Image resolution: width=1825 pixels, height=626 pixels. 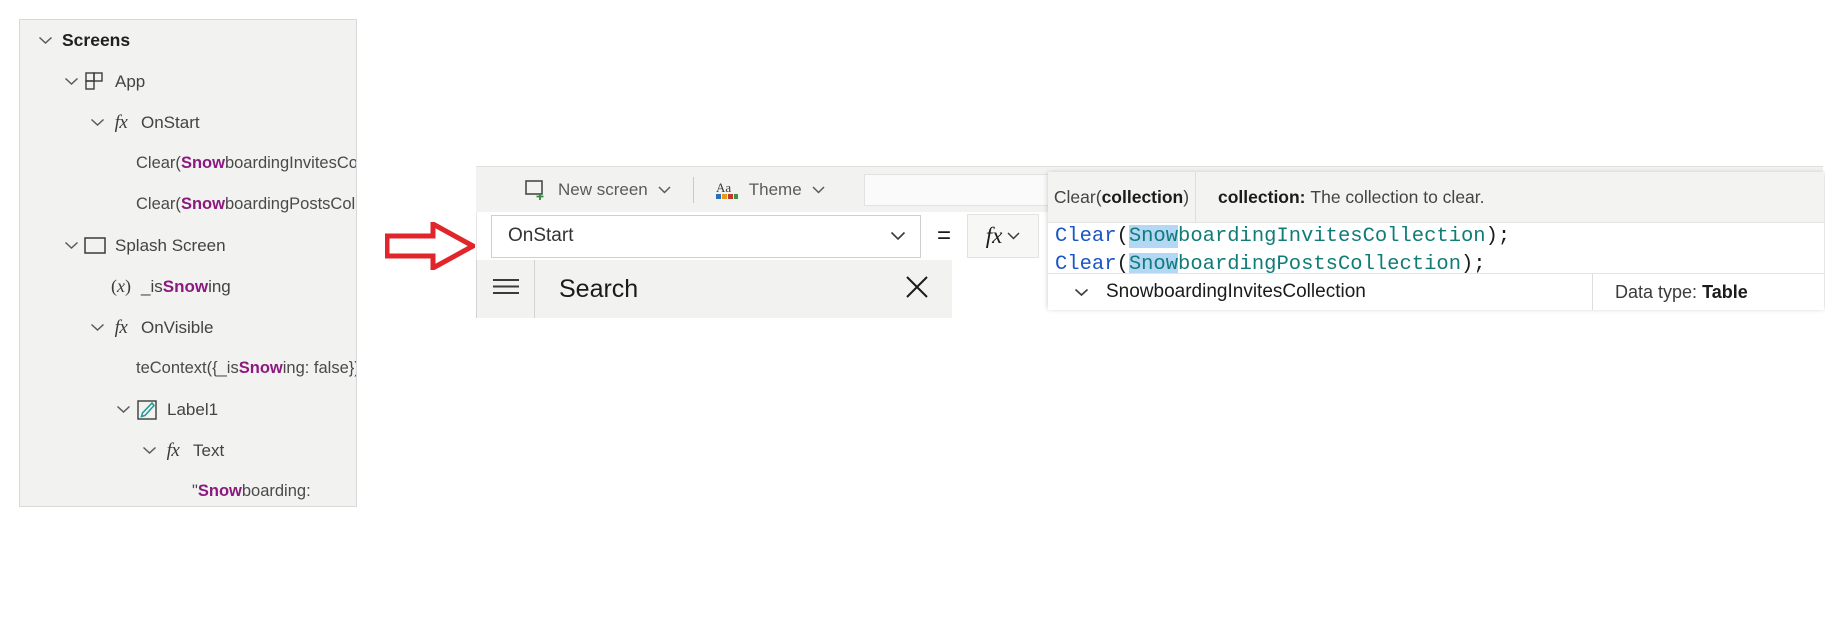 I want to click on screen-icon, so click(x=95, y=245).